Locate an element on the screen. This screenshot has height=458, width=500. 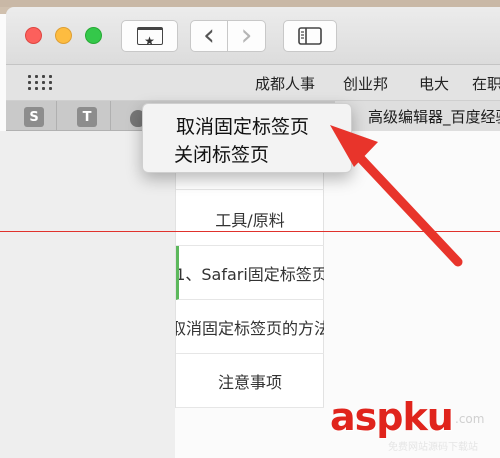
toc-item-label: 工具/原料 is located at coordinates (250, 220).